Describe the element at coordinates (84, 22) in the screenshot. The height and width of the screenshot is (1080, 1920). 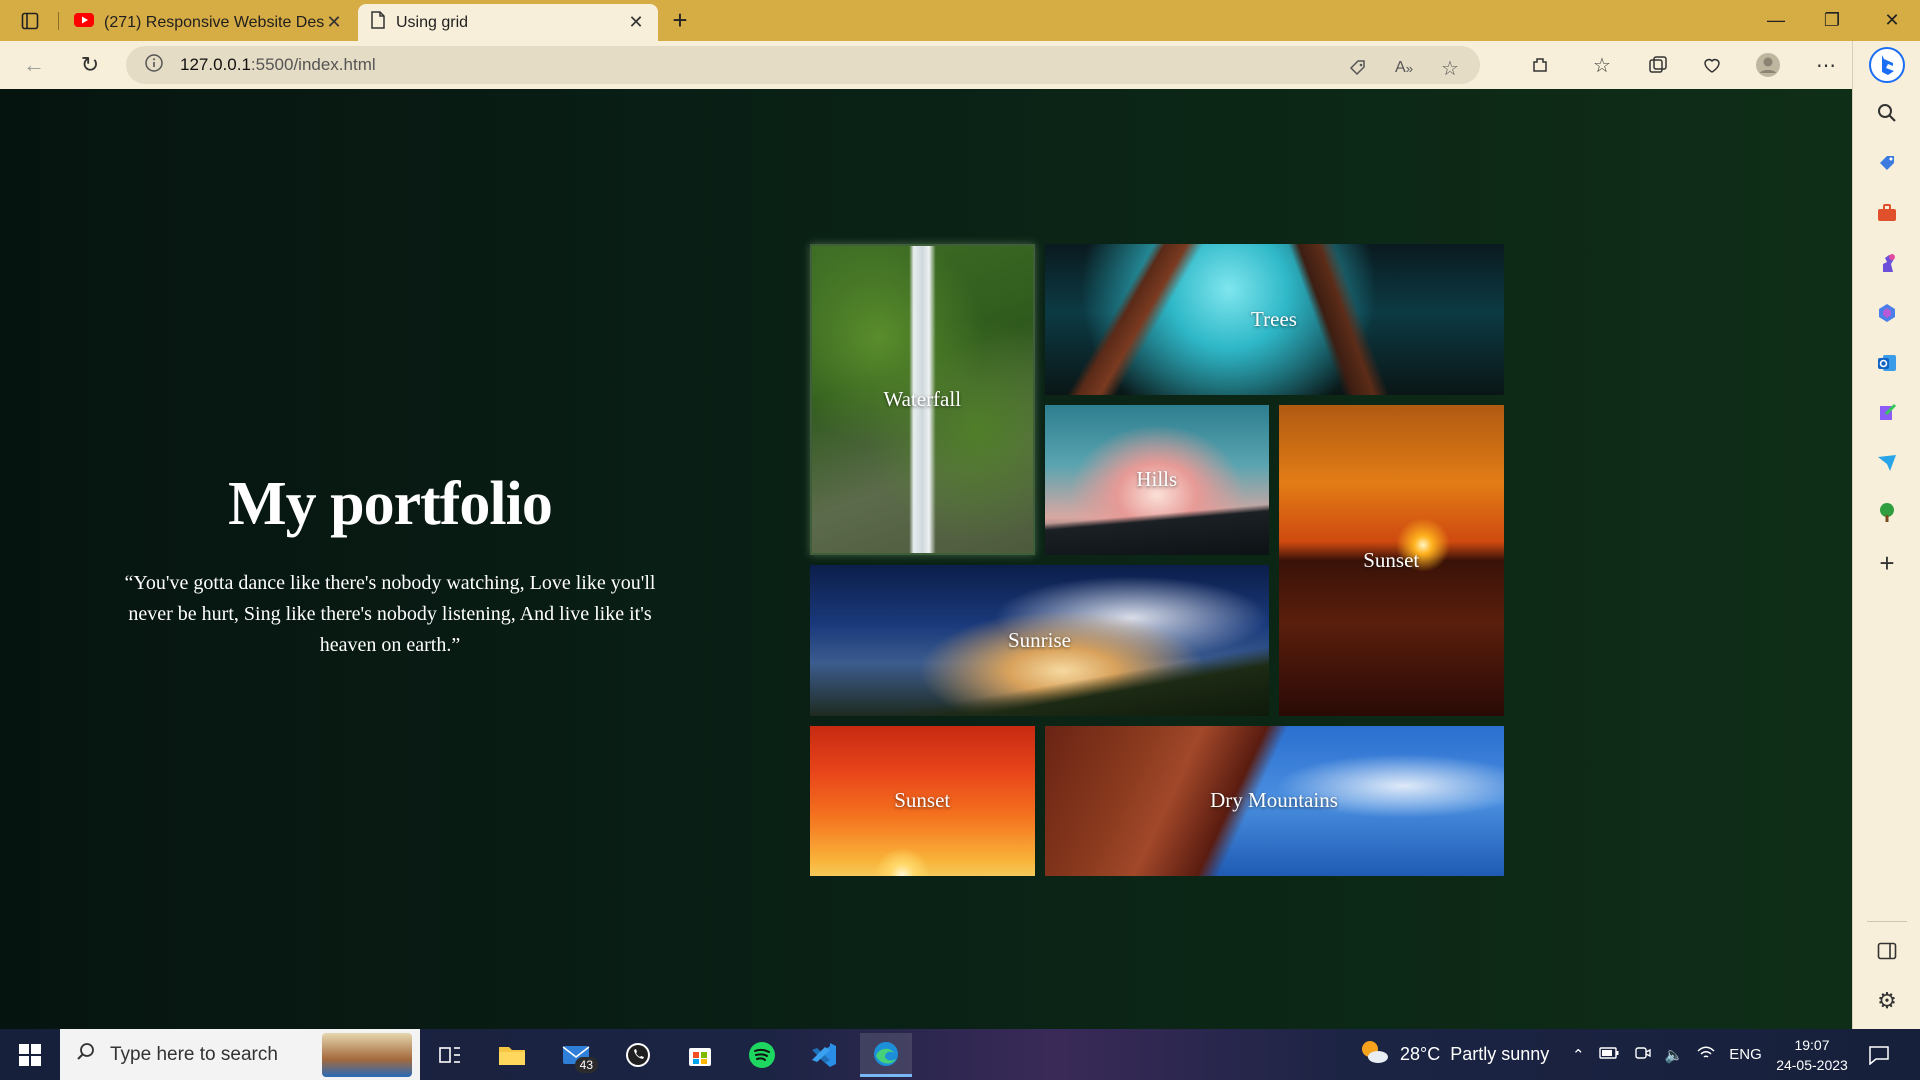
I see `youtube-icon` at that location.